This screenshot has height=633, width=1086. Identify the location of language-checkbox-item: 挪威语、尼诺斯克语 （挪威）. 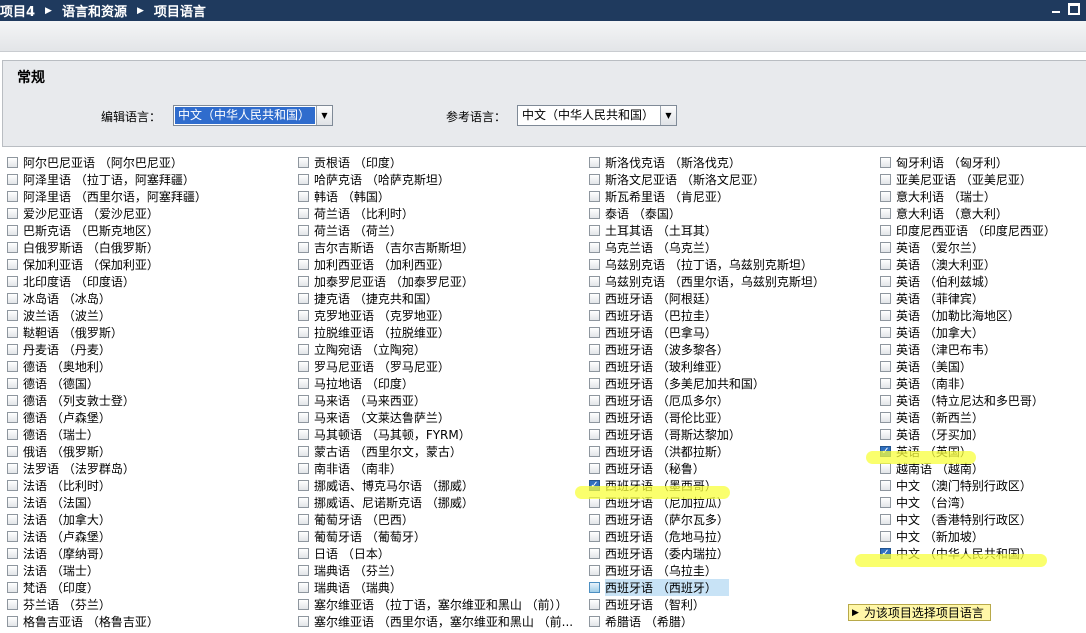
(435, 502).